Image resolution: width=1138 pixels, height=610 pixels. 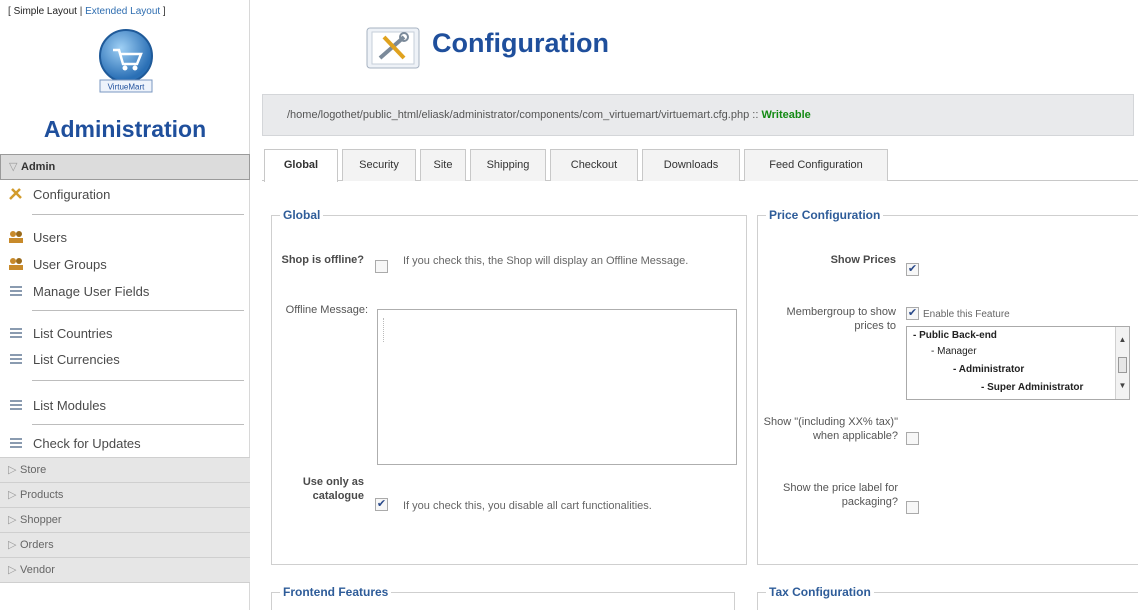 I want to click on sidebar-item-list-countries: List Countries, so click(x=126, y=334).